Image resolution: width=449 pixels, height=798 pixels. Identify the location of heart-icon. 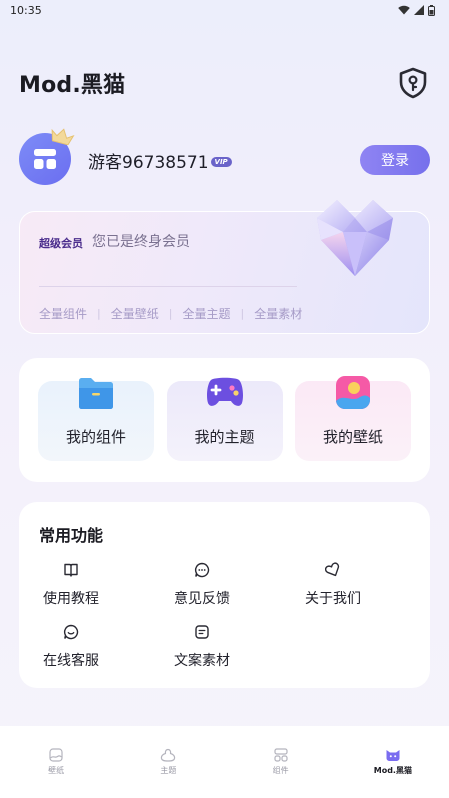
(333, 570).